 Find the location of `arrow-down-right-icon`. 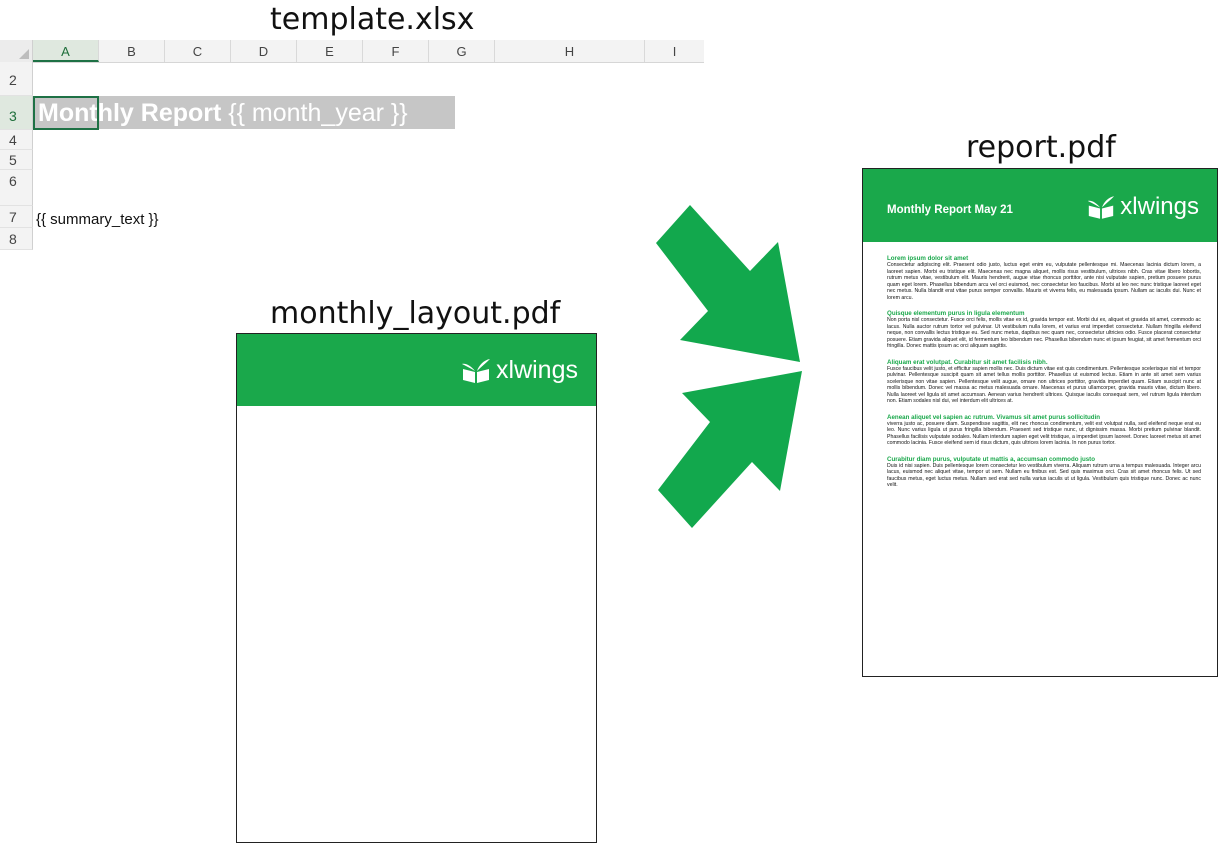

arrow-down-right-icon is located at coordinates (728, 283).